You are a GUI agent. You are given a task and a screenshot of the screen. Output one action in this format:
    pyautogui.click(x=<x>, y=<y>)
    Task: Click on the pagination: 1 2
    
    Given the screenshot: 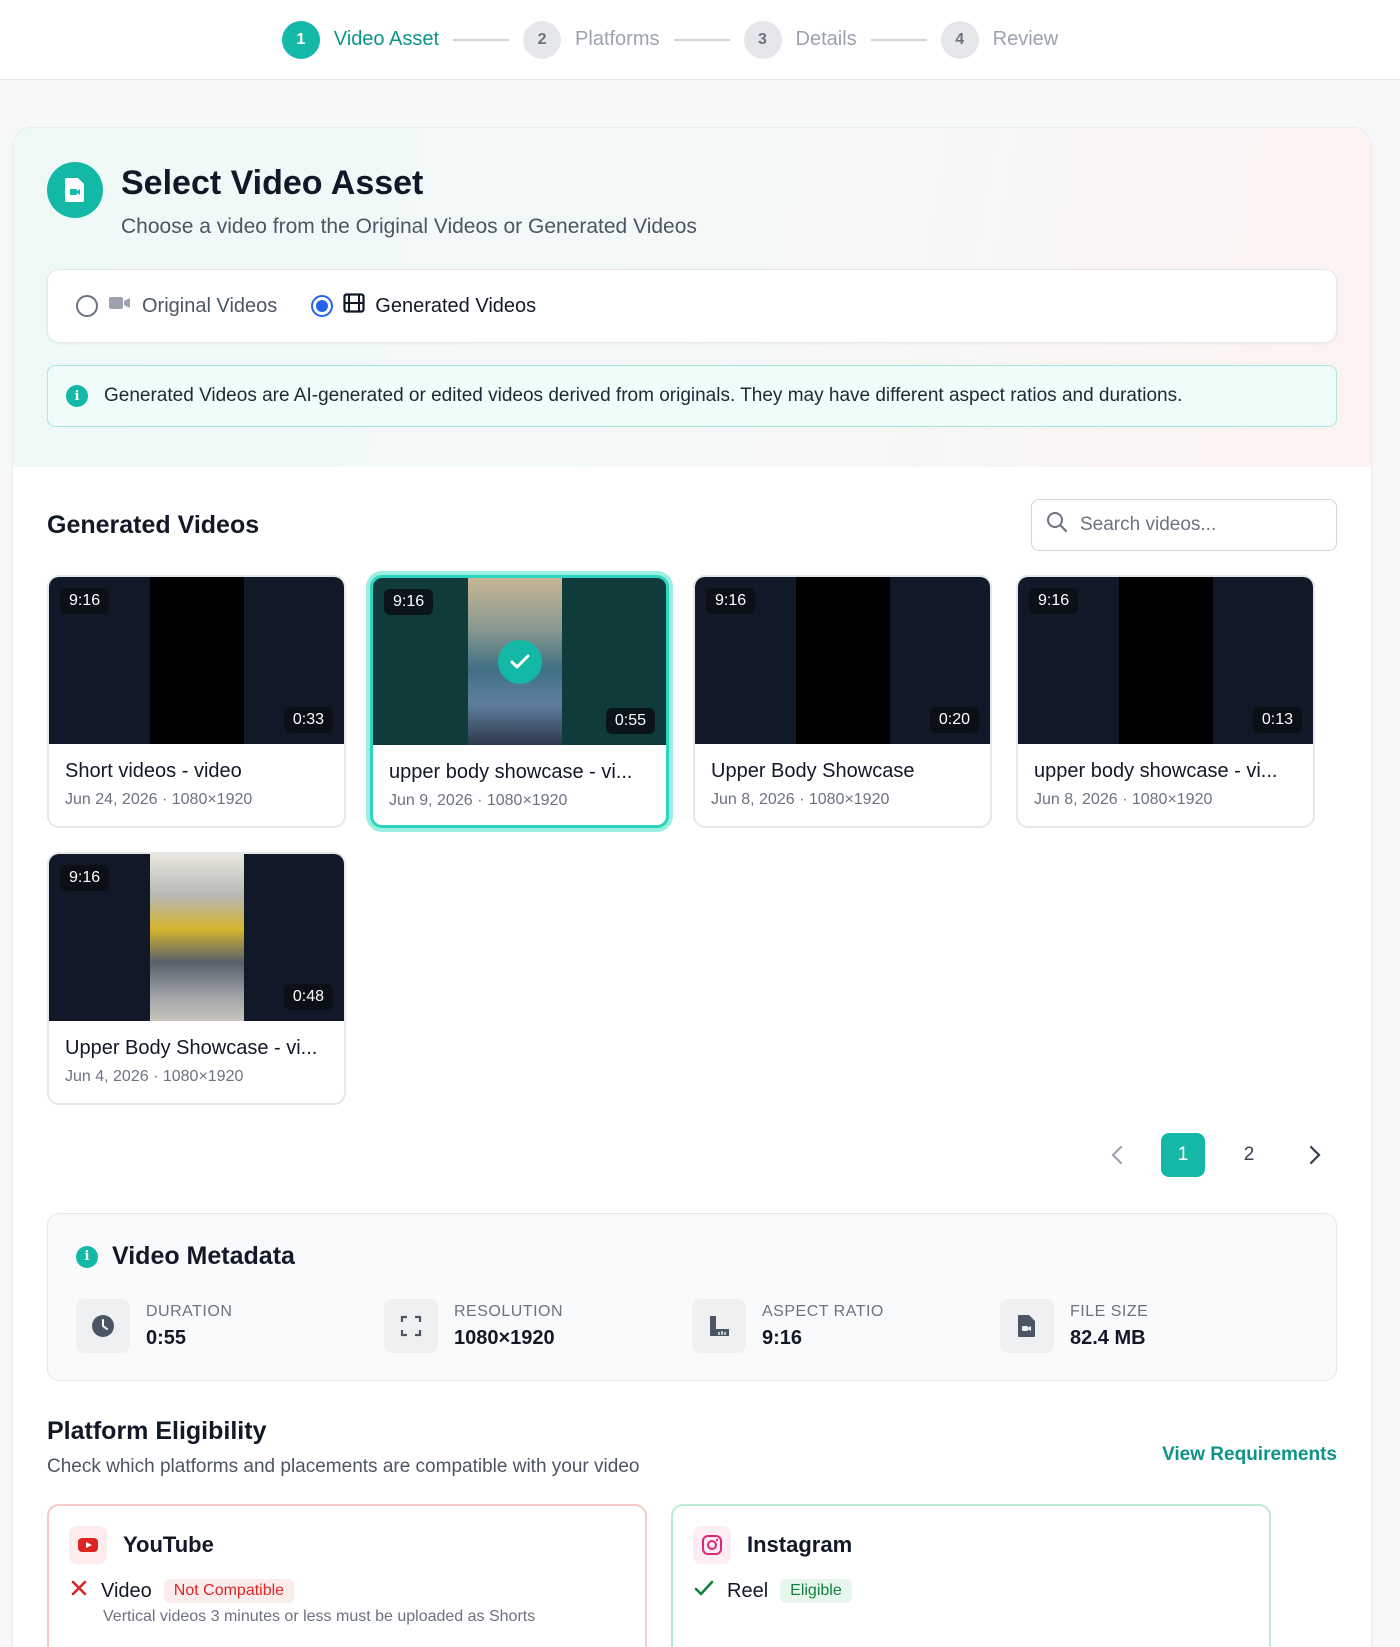 What is the action you would take?
    pyautogui.click(x=692, y=1155)
    